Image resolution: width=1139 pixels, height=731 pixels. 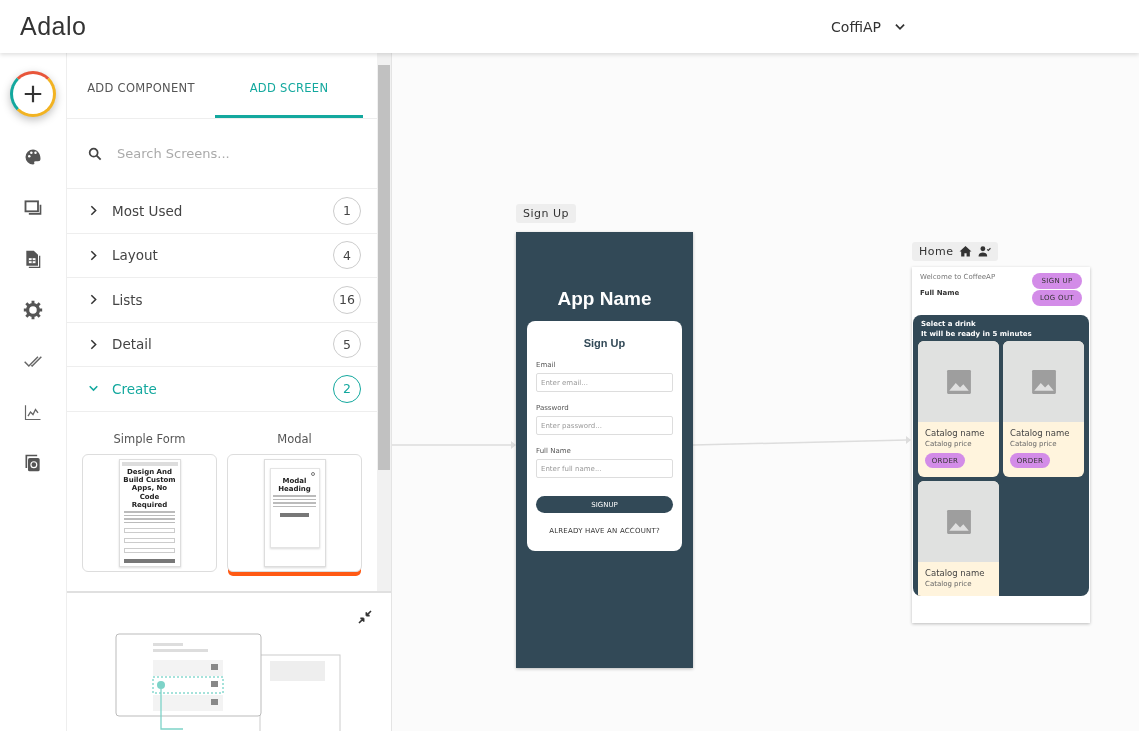 I want to click on copy-icon, so click(x=33, y=462).